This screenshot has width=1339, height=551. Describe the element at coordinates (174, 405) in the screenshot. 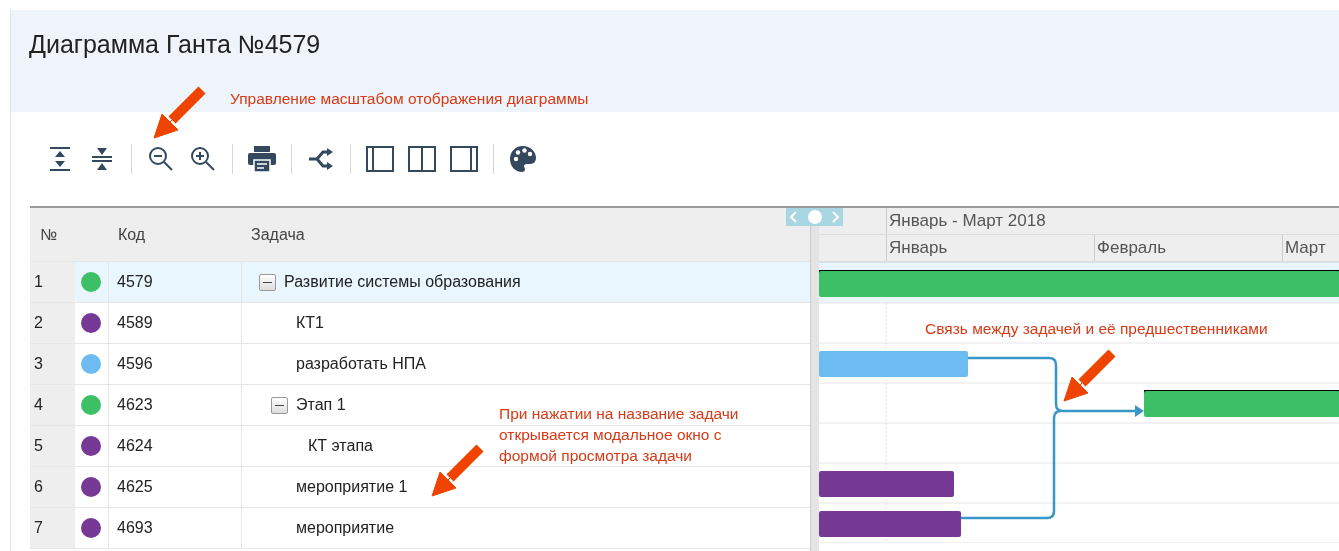

I see `task-code: 4623` at that location.